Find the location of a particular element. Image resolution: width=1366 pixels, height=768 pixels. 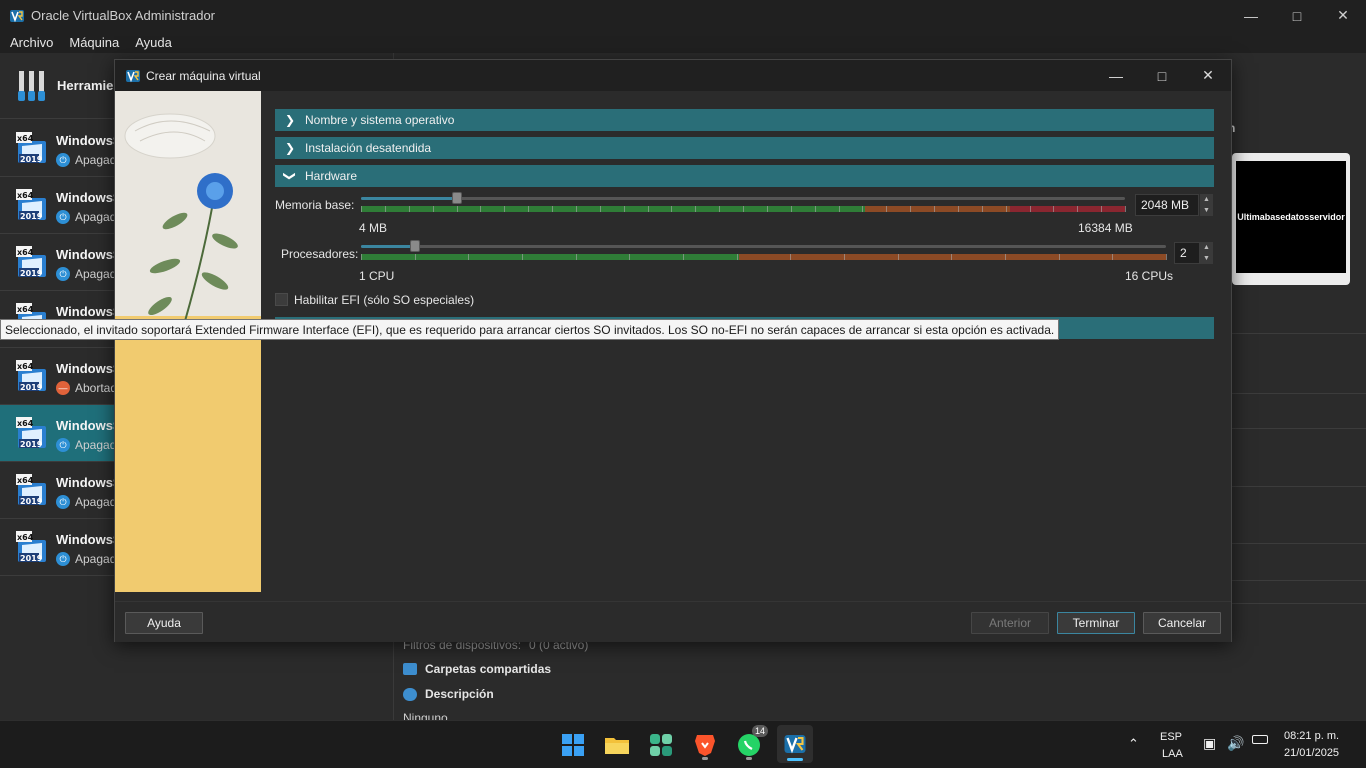

description-heading: Descripción is located at coordinates (448, 694).